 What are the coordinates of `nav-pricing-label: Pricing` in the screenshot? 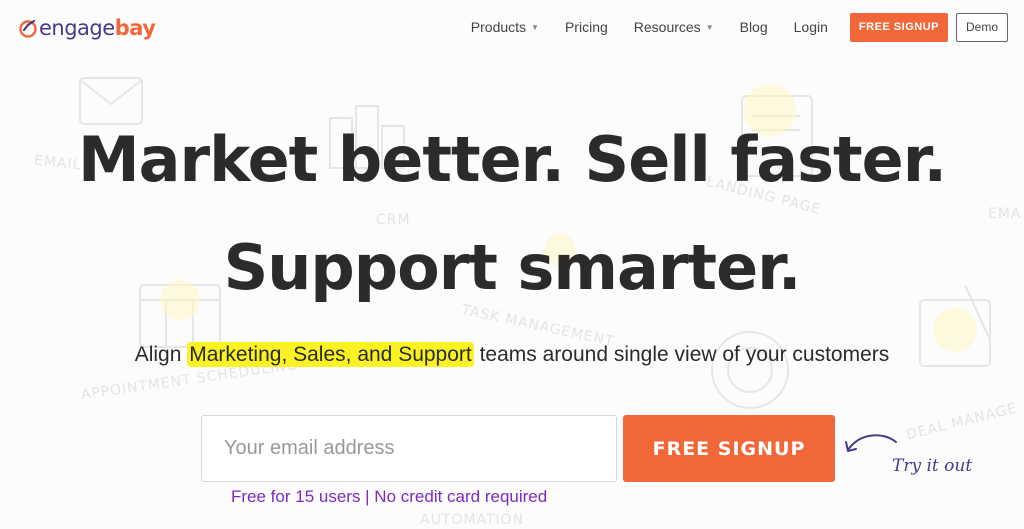 It's located at (586, 27).